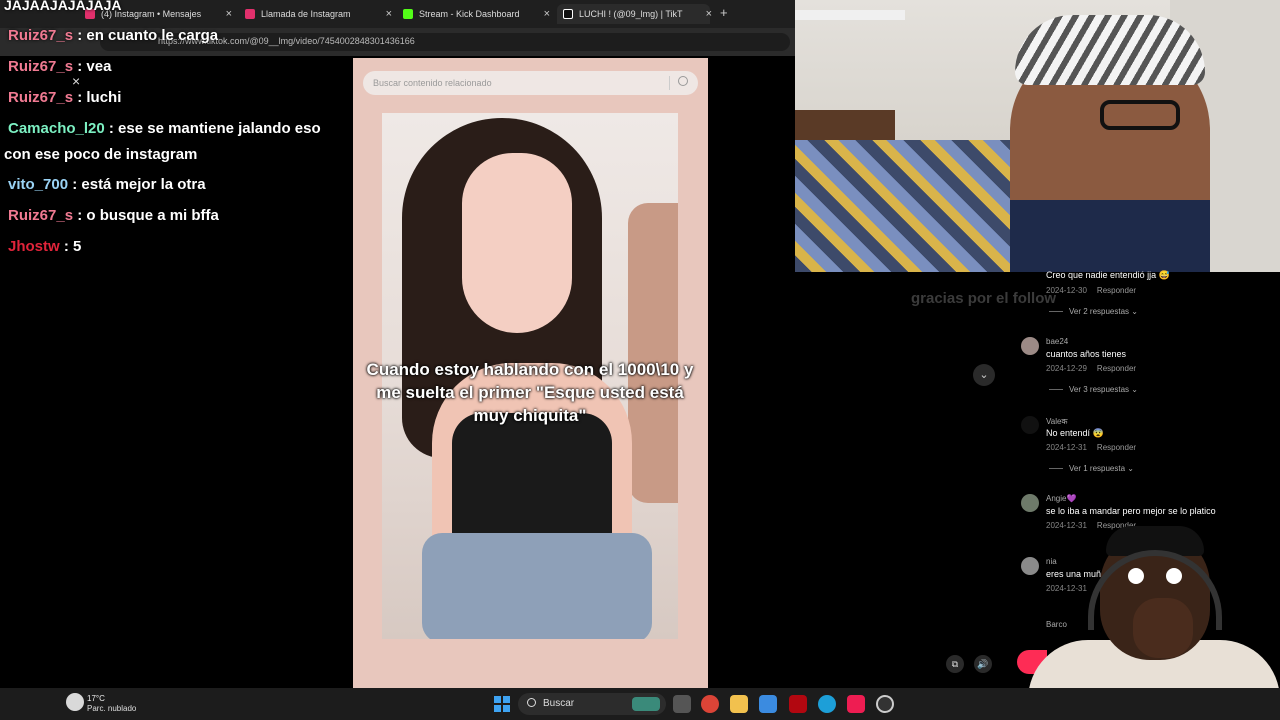 Image resolution: width=1280 pixels, height=720 pixels. I want to click on view-replies-button: Ver 3 respuestas ⌄, so click(1093, 389).